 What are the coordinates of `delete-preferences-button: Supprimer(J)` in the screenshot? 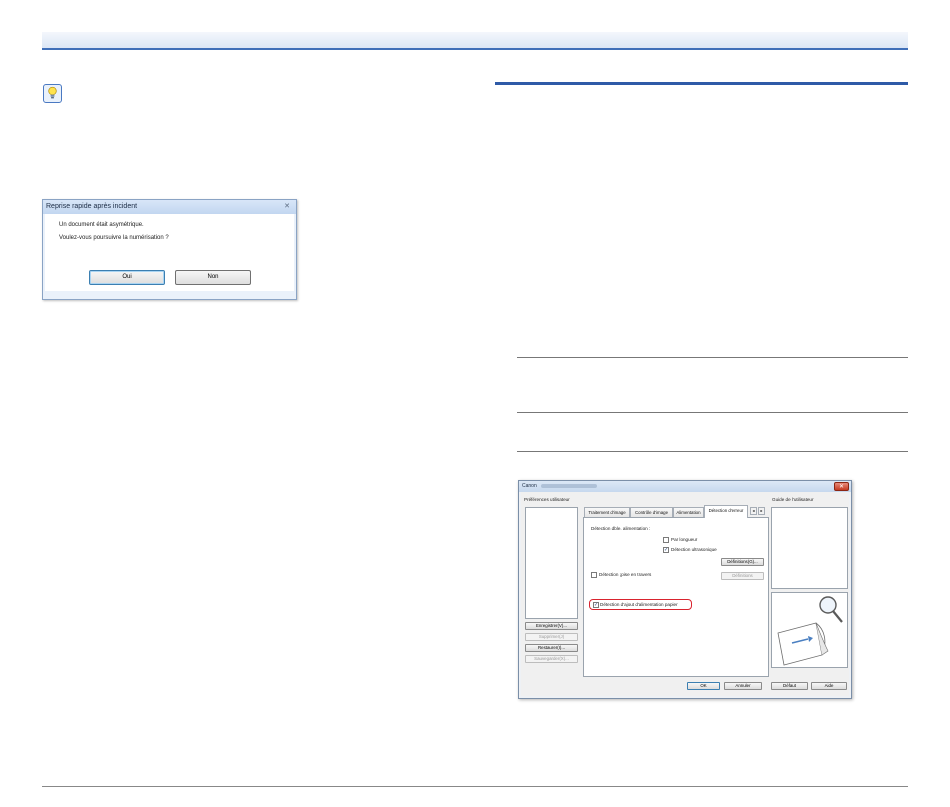 It's located at (551, 637).